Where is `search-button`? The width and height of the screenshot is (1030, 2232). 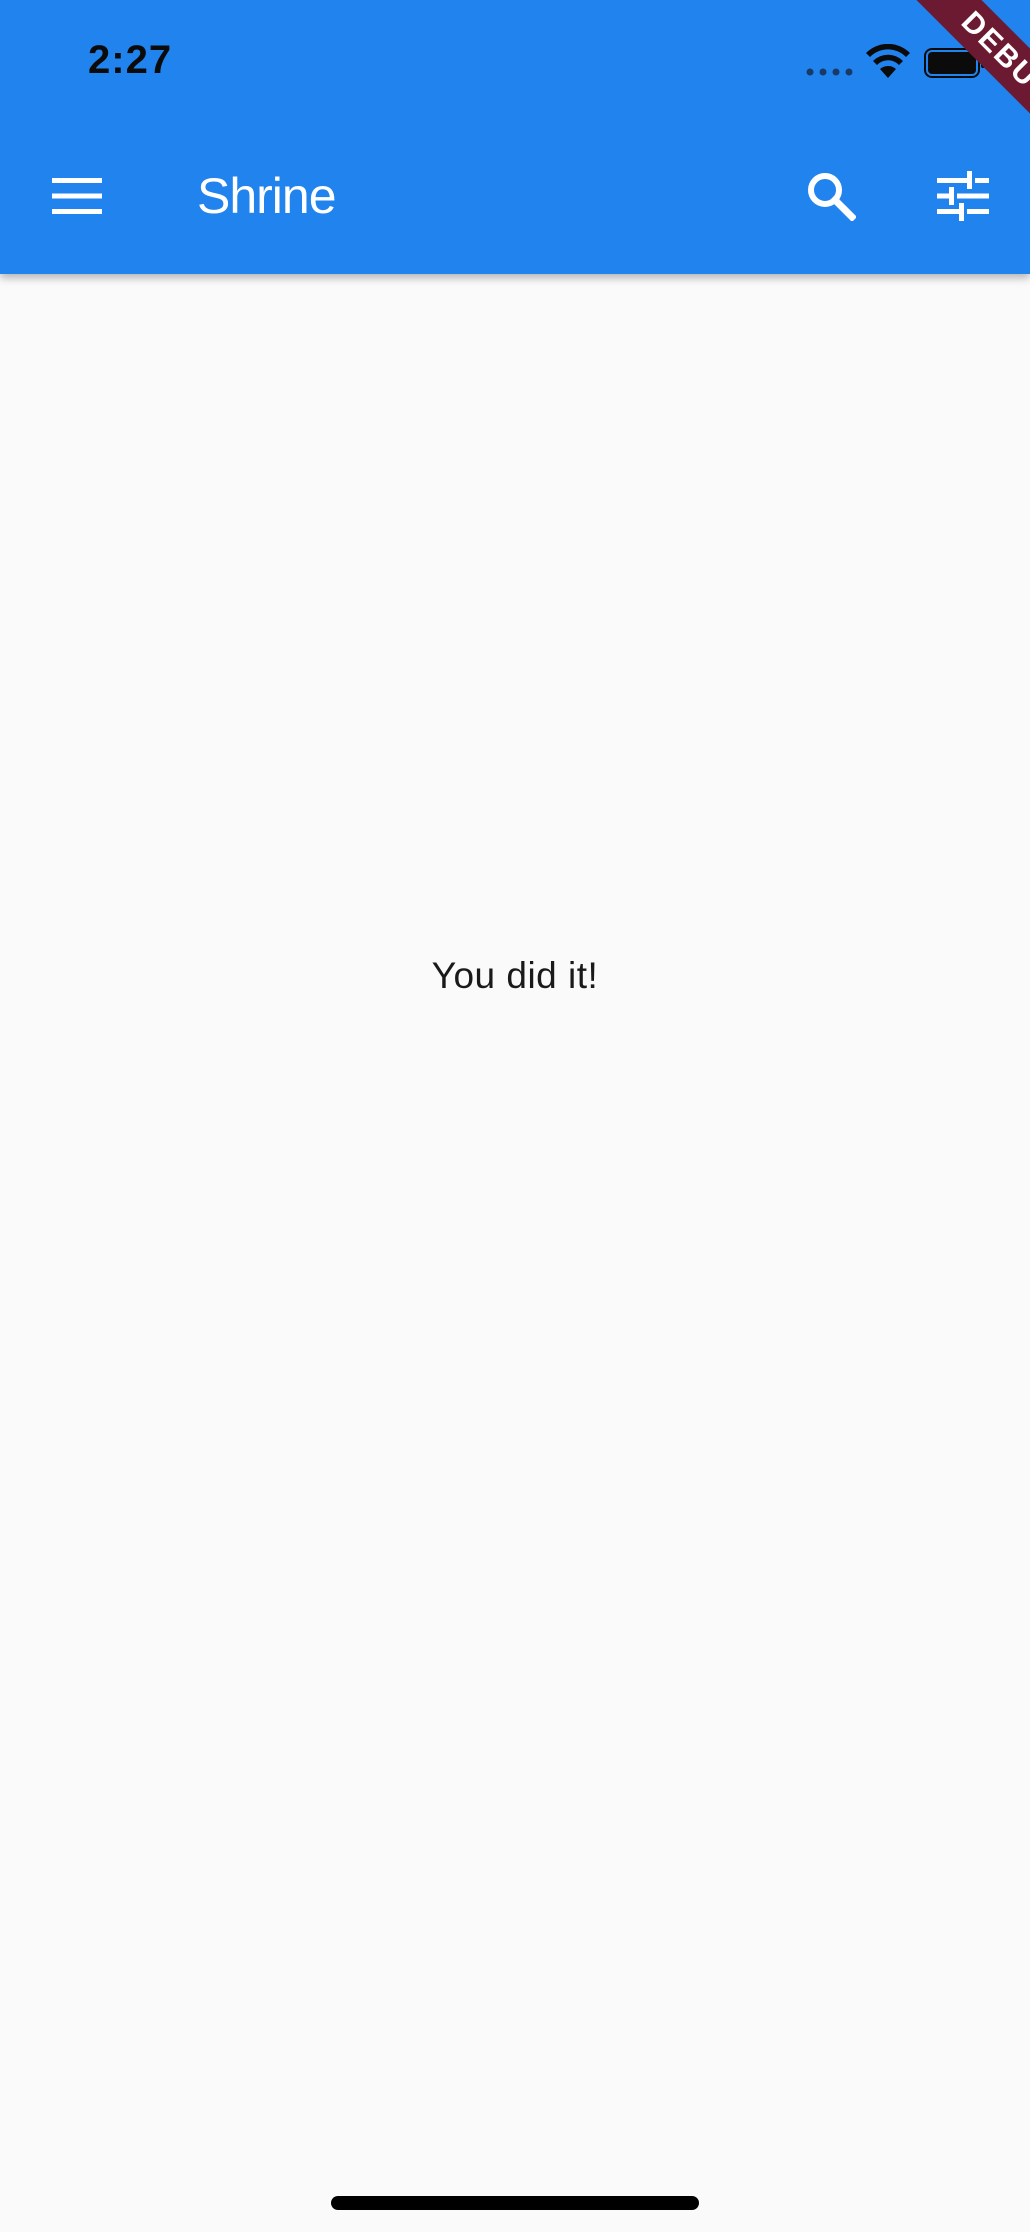
search-button is located at coordinates (831, 196).